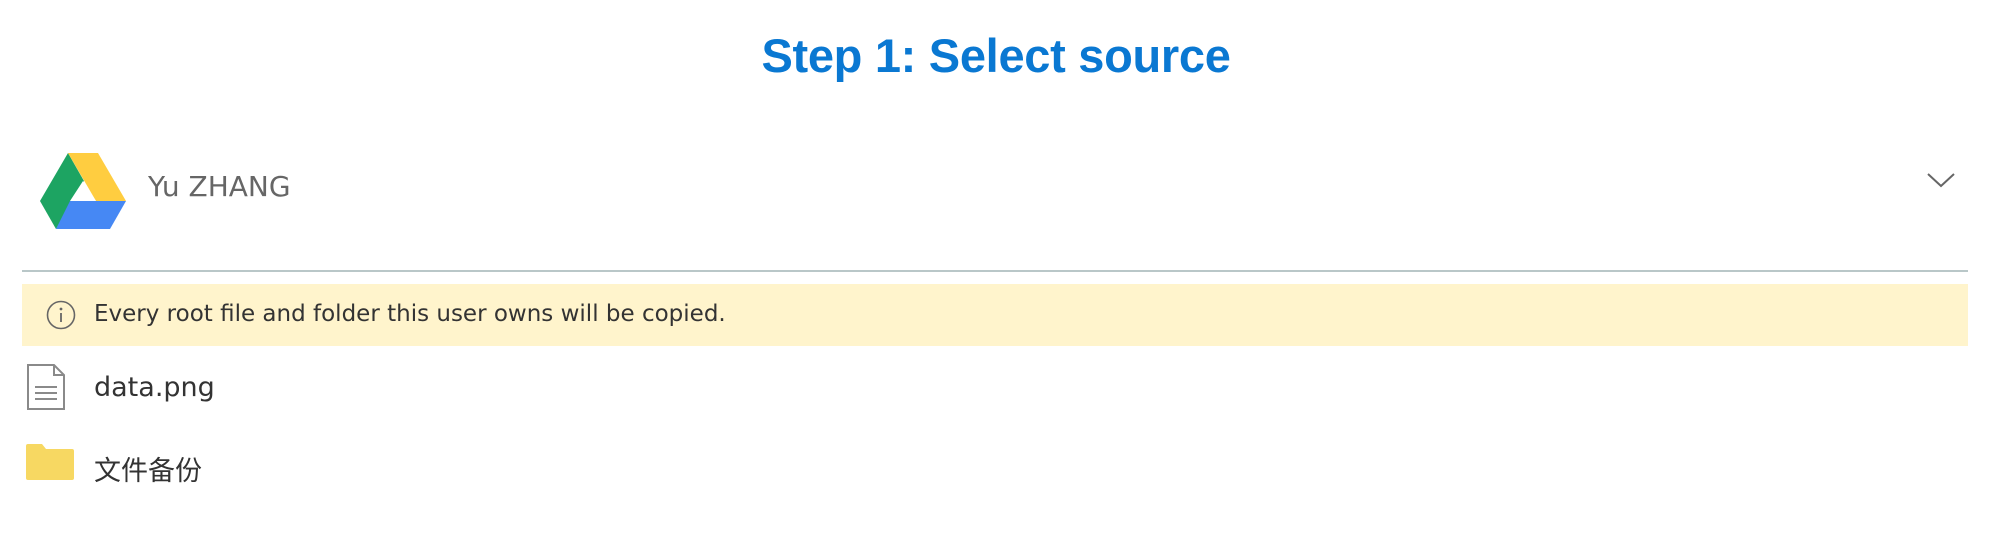 The width and height of the screenshot is (1992, 538). I want to click on info-icon, so click(61, 315).